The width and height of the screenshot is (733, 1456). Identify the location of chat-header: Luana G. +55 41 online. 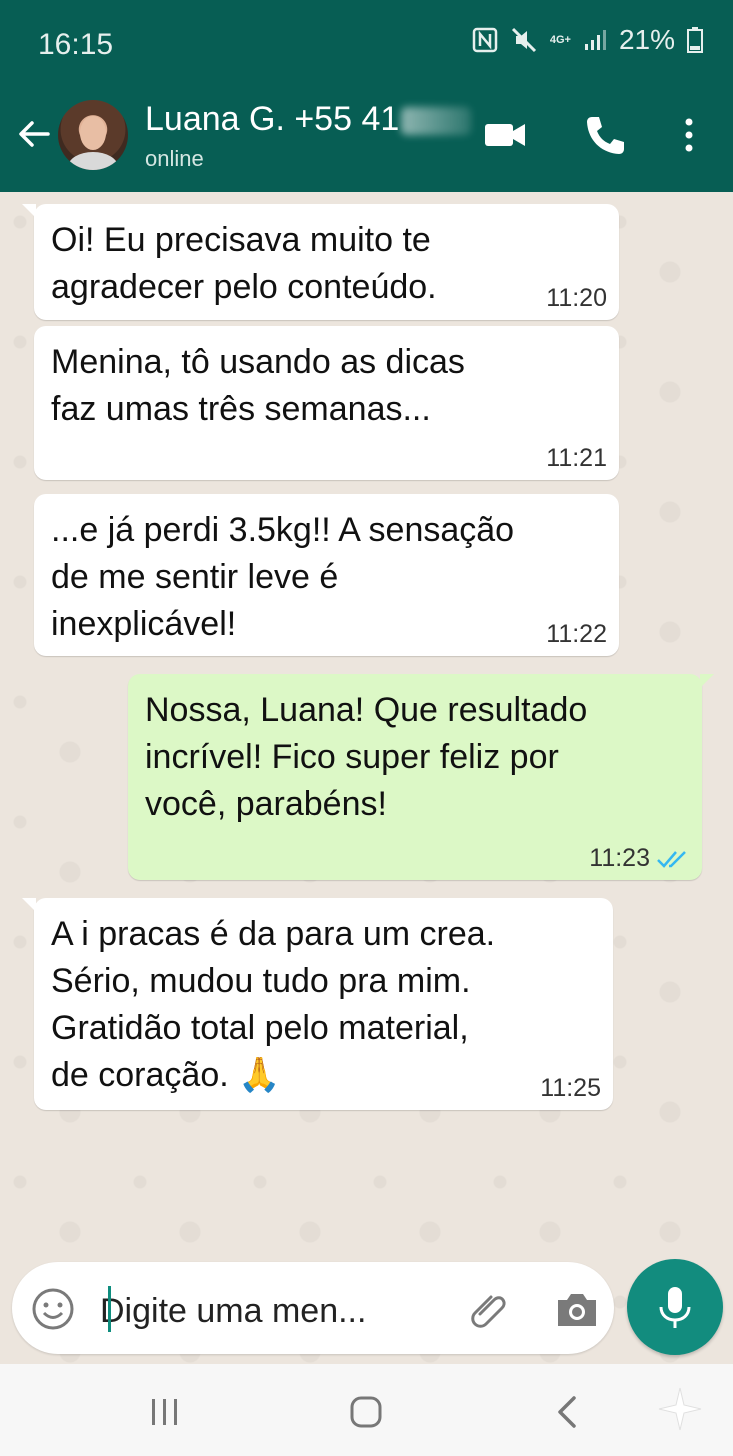
(366, 135).